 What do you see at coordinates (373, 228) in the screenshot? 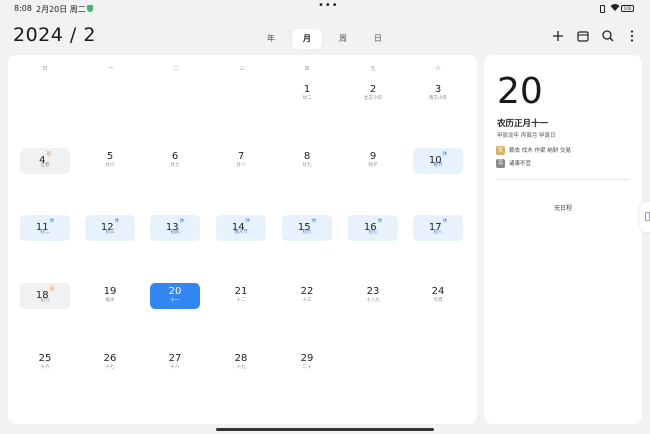
I see `calendar-day: 16休 初七` at bounding box center [373, 228].